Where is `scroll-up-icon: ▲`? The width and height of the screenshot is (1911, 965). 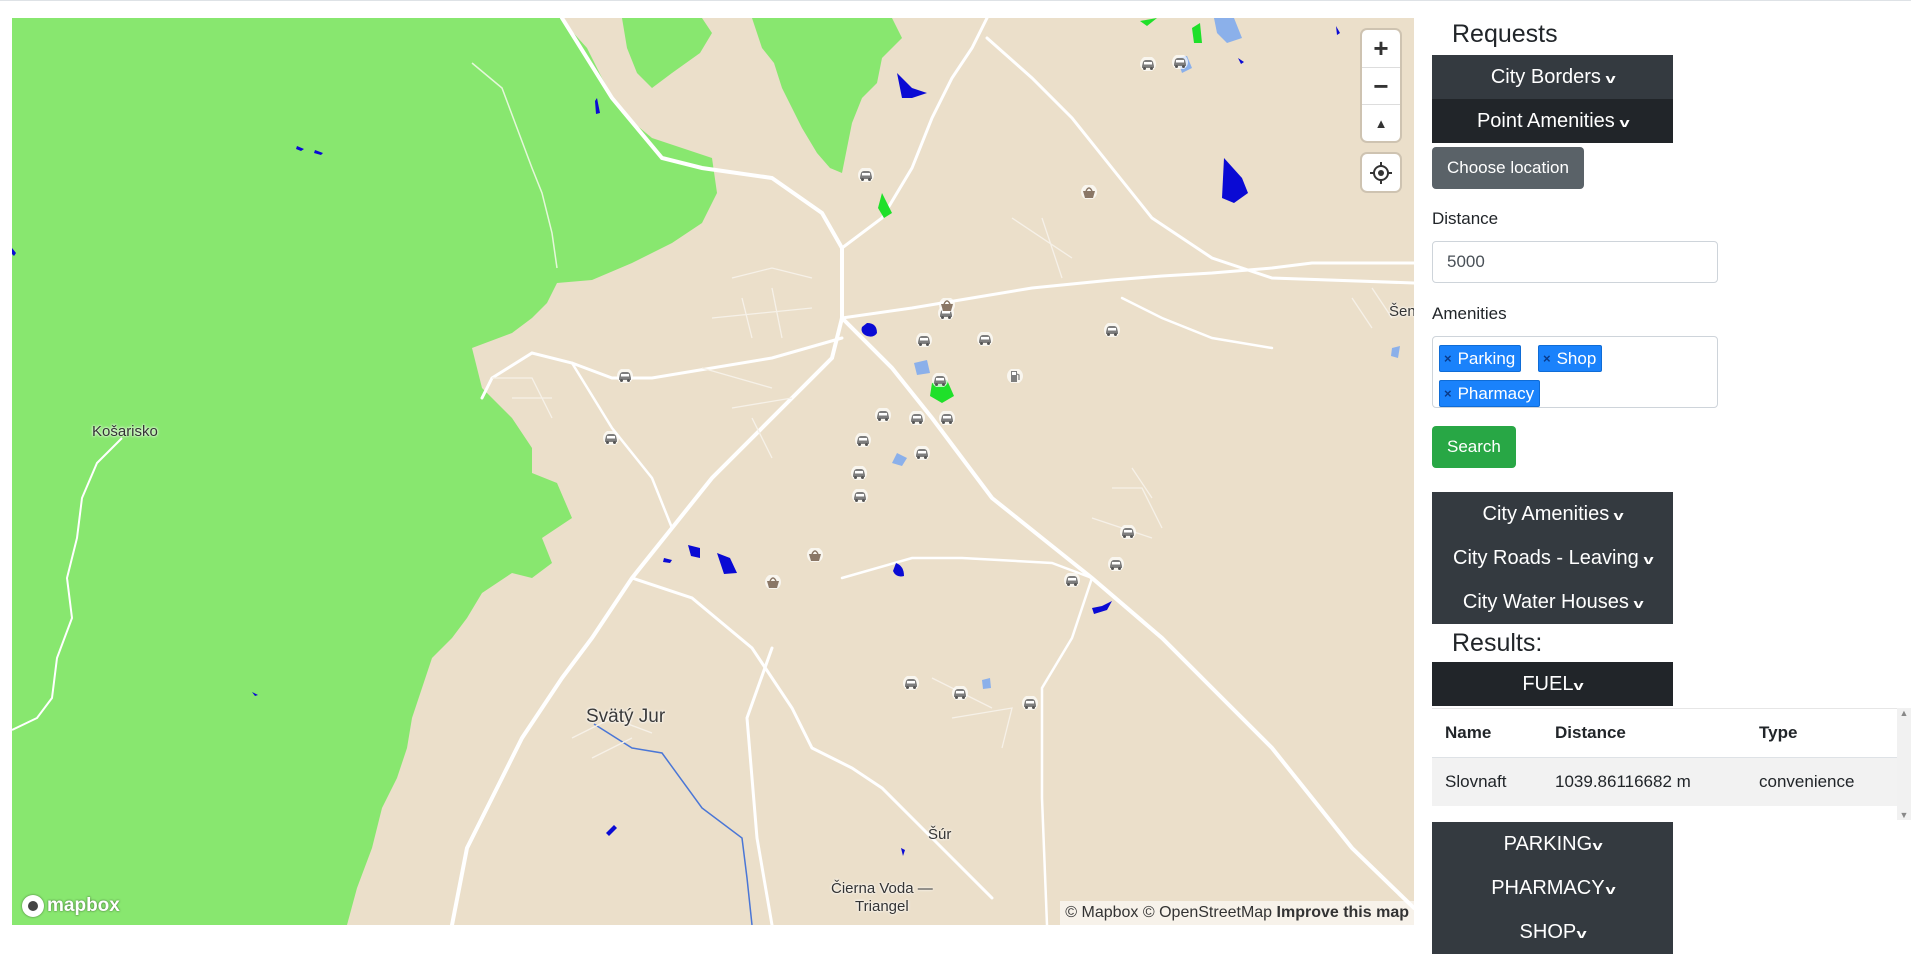
scroll-up-icon: ▲ is located at coordinates (1904, 713).